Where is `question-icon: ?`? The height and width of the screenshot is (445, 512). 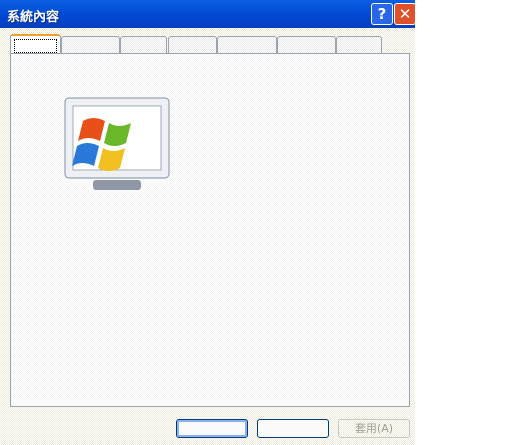 question-icon: ? is located at coordinates (382, 14).